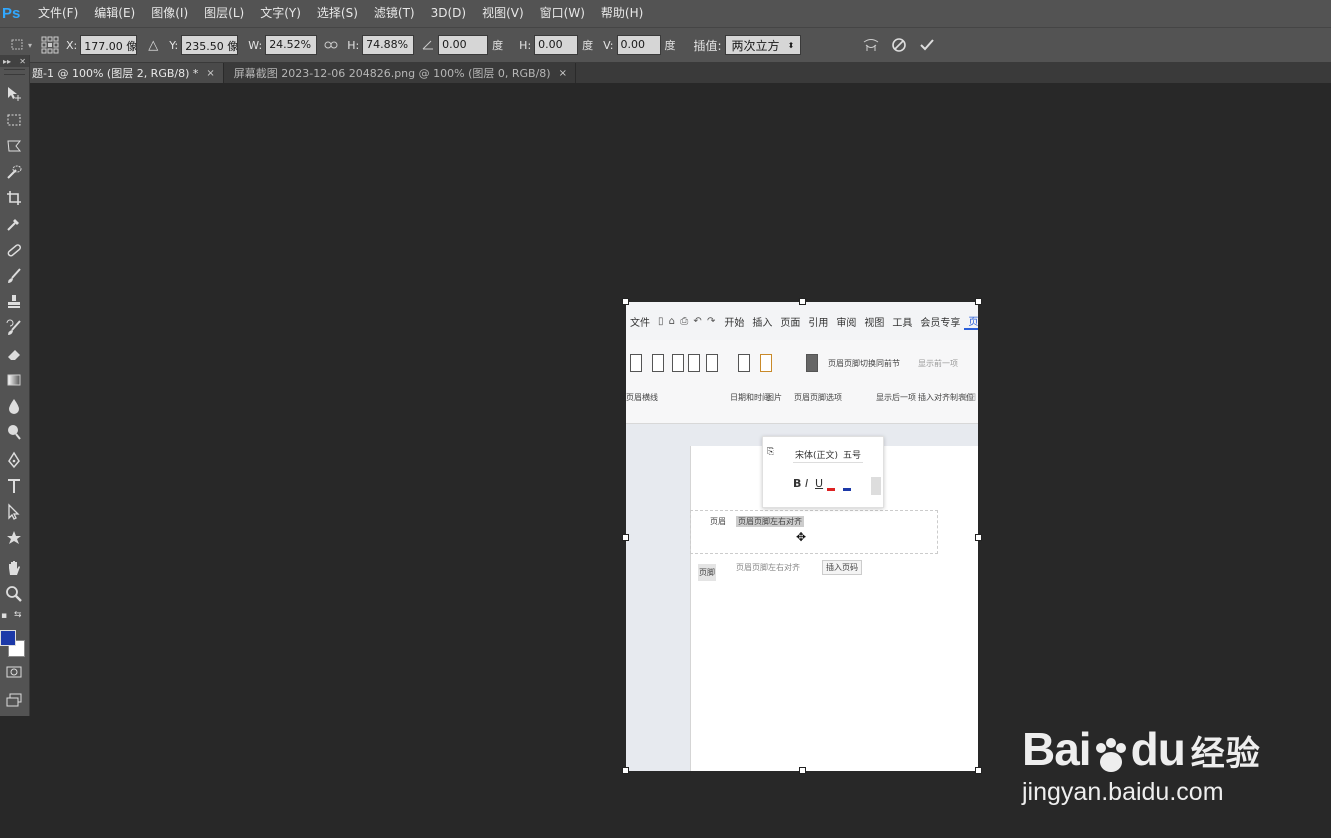 Image resolution: width=1331 pixels, height=838 pixels. What do you see at coordinates (797, 483) in the screenshot?
I see `bold-icon: B` at bounding box center [797, 483].